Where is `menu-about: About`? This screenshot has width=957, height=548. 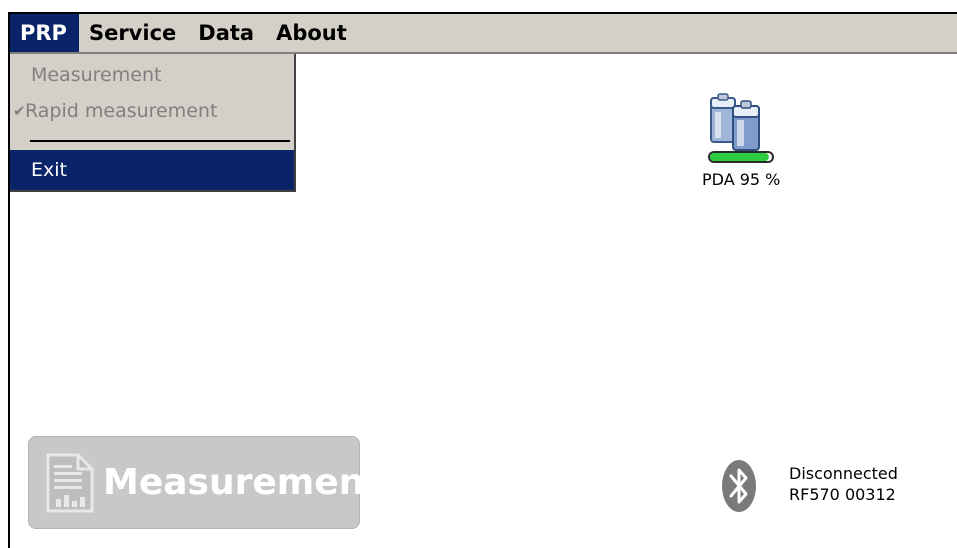 menu-about: About is located at coordinates (312, 33).